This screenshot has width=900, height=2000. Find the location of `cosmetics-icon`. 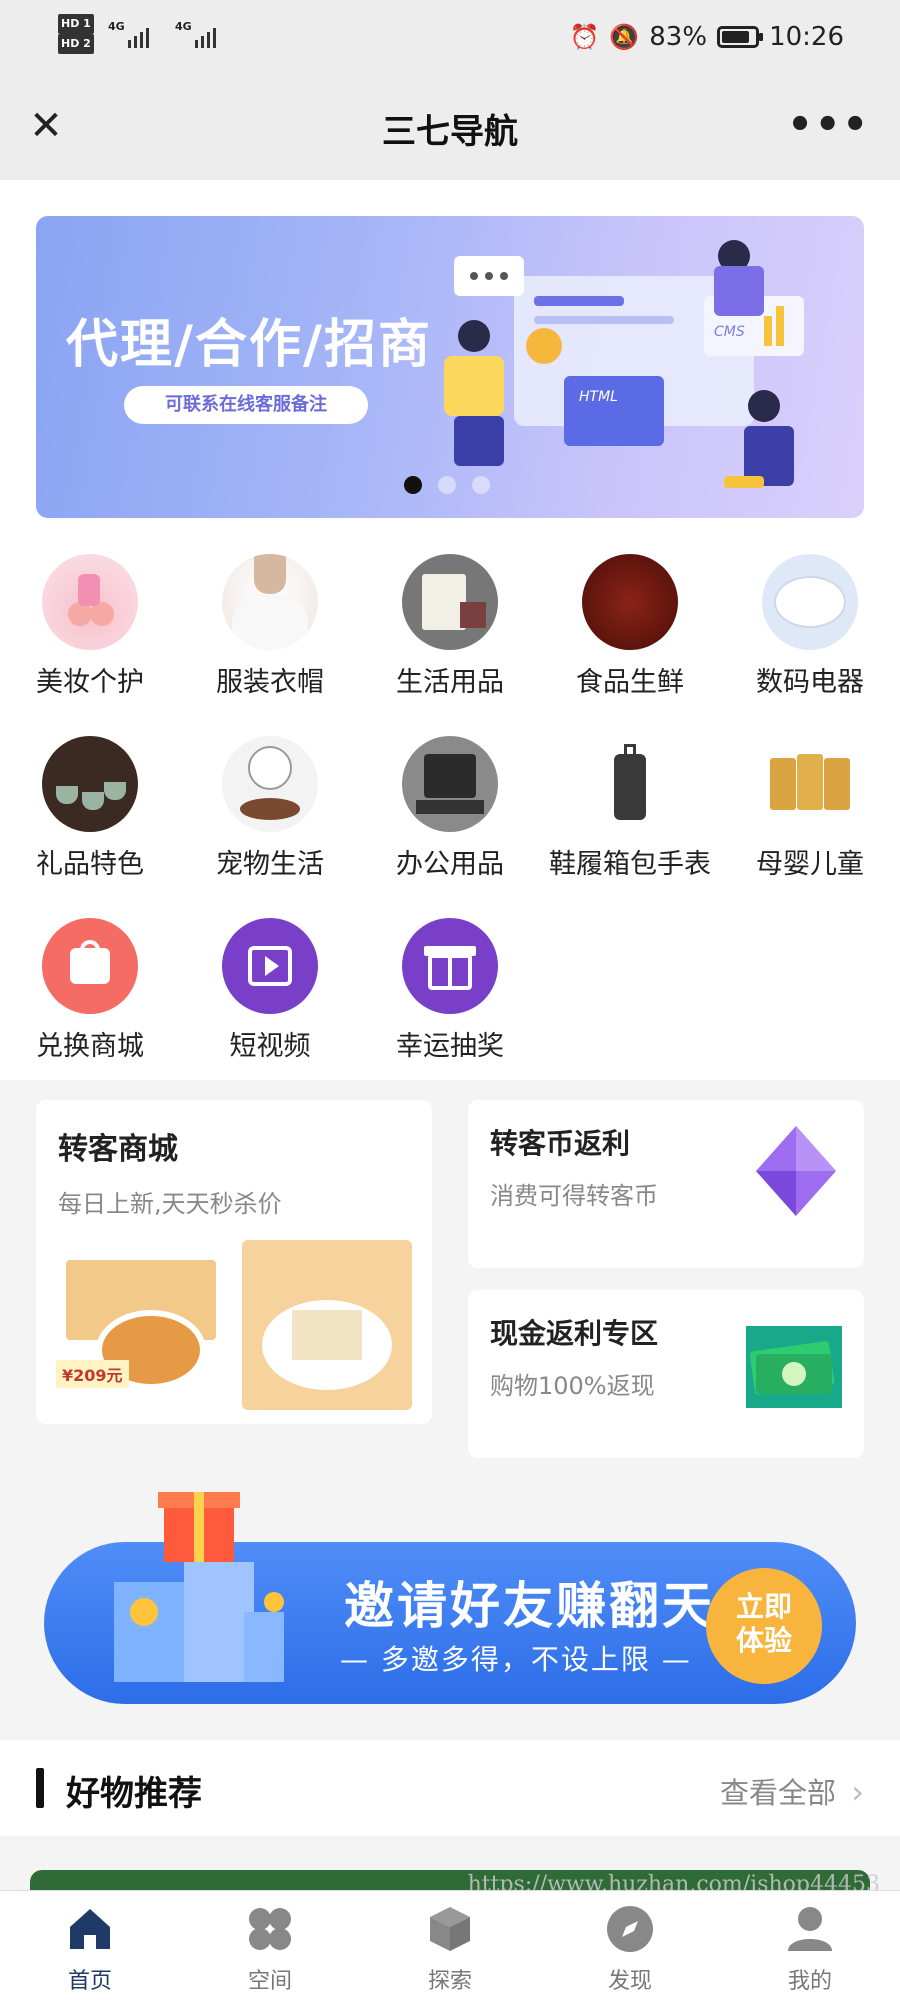

cosmetics-icon is located at coordinates (90, 602).